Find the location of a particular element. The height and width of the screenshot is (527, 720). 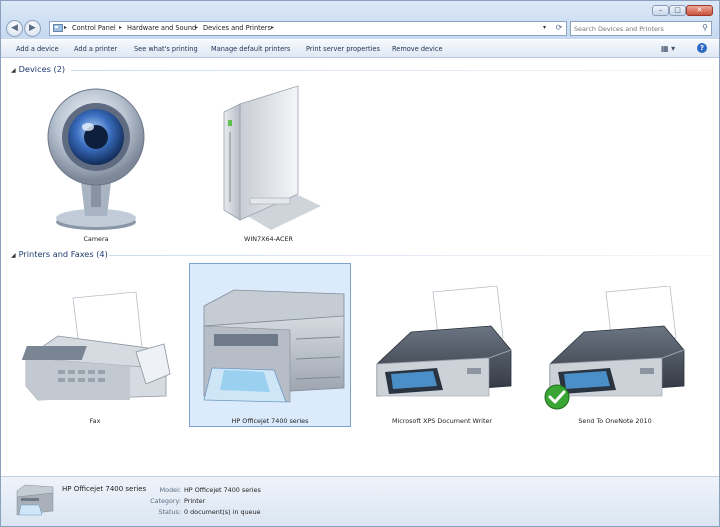

default-check-icon is located at coordinates (557, 397).